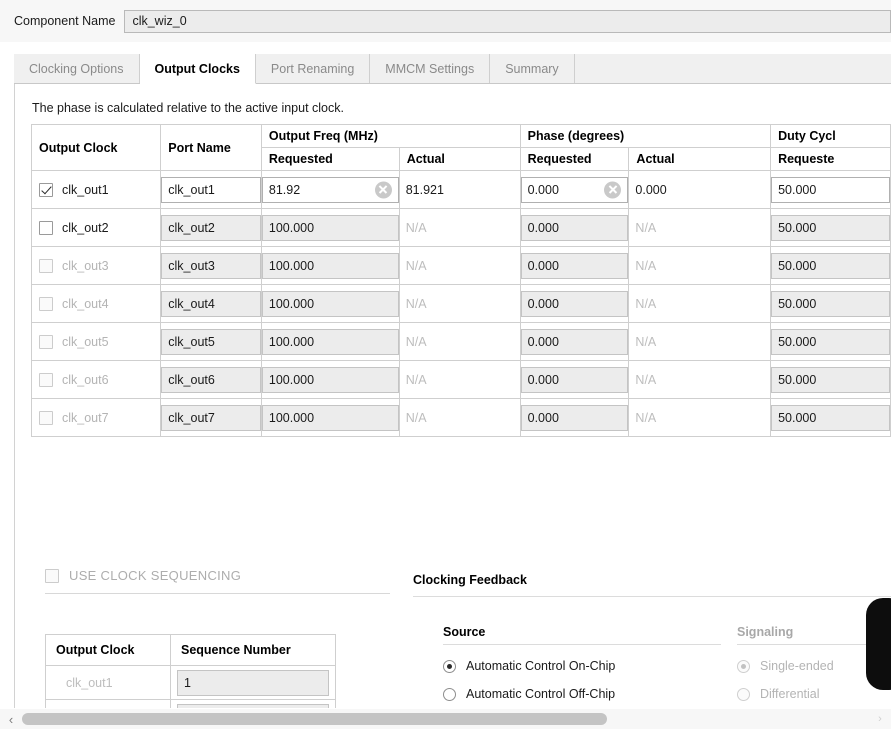 This screenshot has width=891, height=729. What do you see at coordinates (646, 227) in the screenshot?
I see `value-phase-actual-clk_out2: N/A` at bounding box center [646, 227].